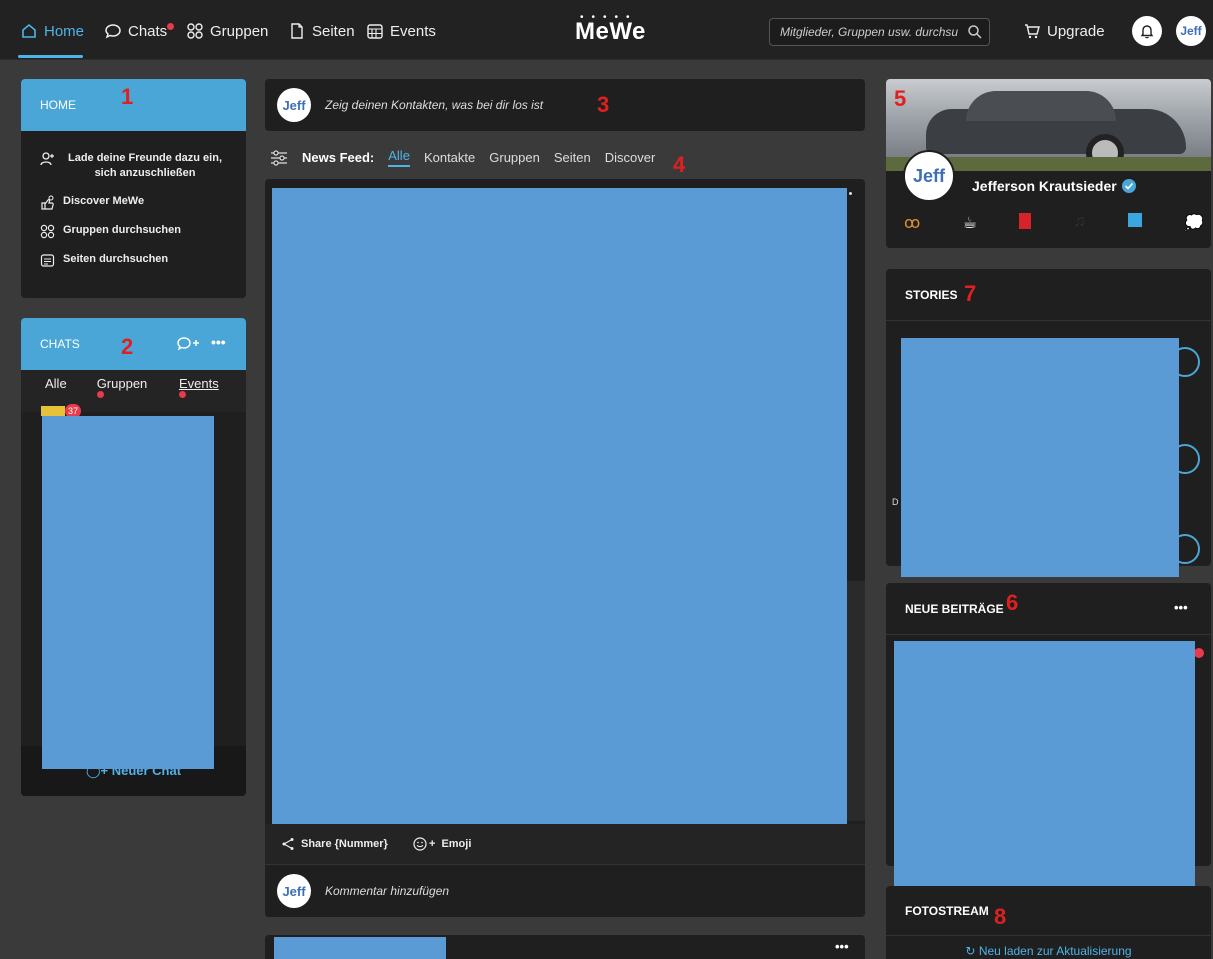 Image resolution: width=1213 pixels, height=959 pixels. Describe the element at coordinates (931, 294) in the screenshot. I see `stories-title: STORIES` at that location.